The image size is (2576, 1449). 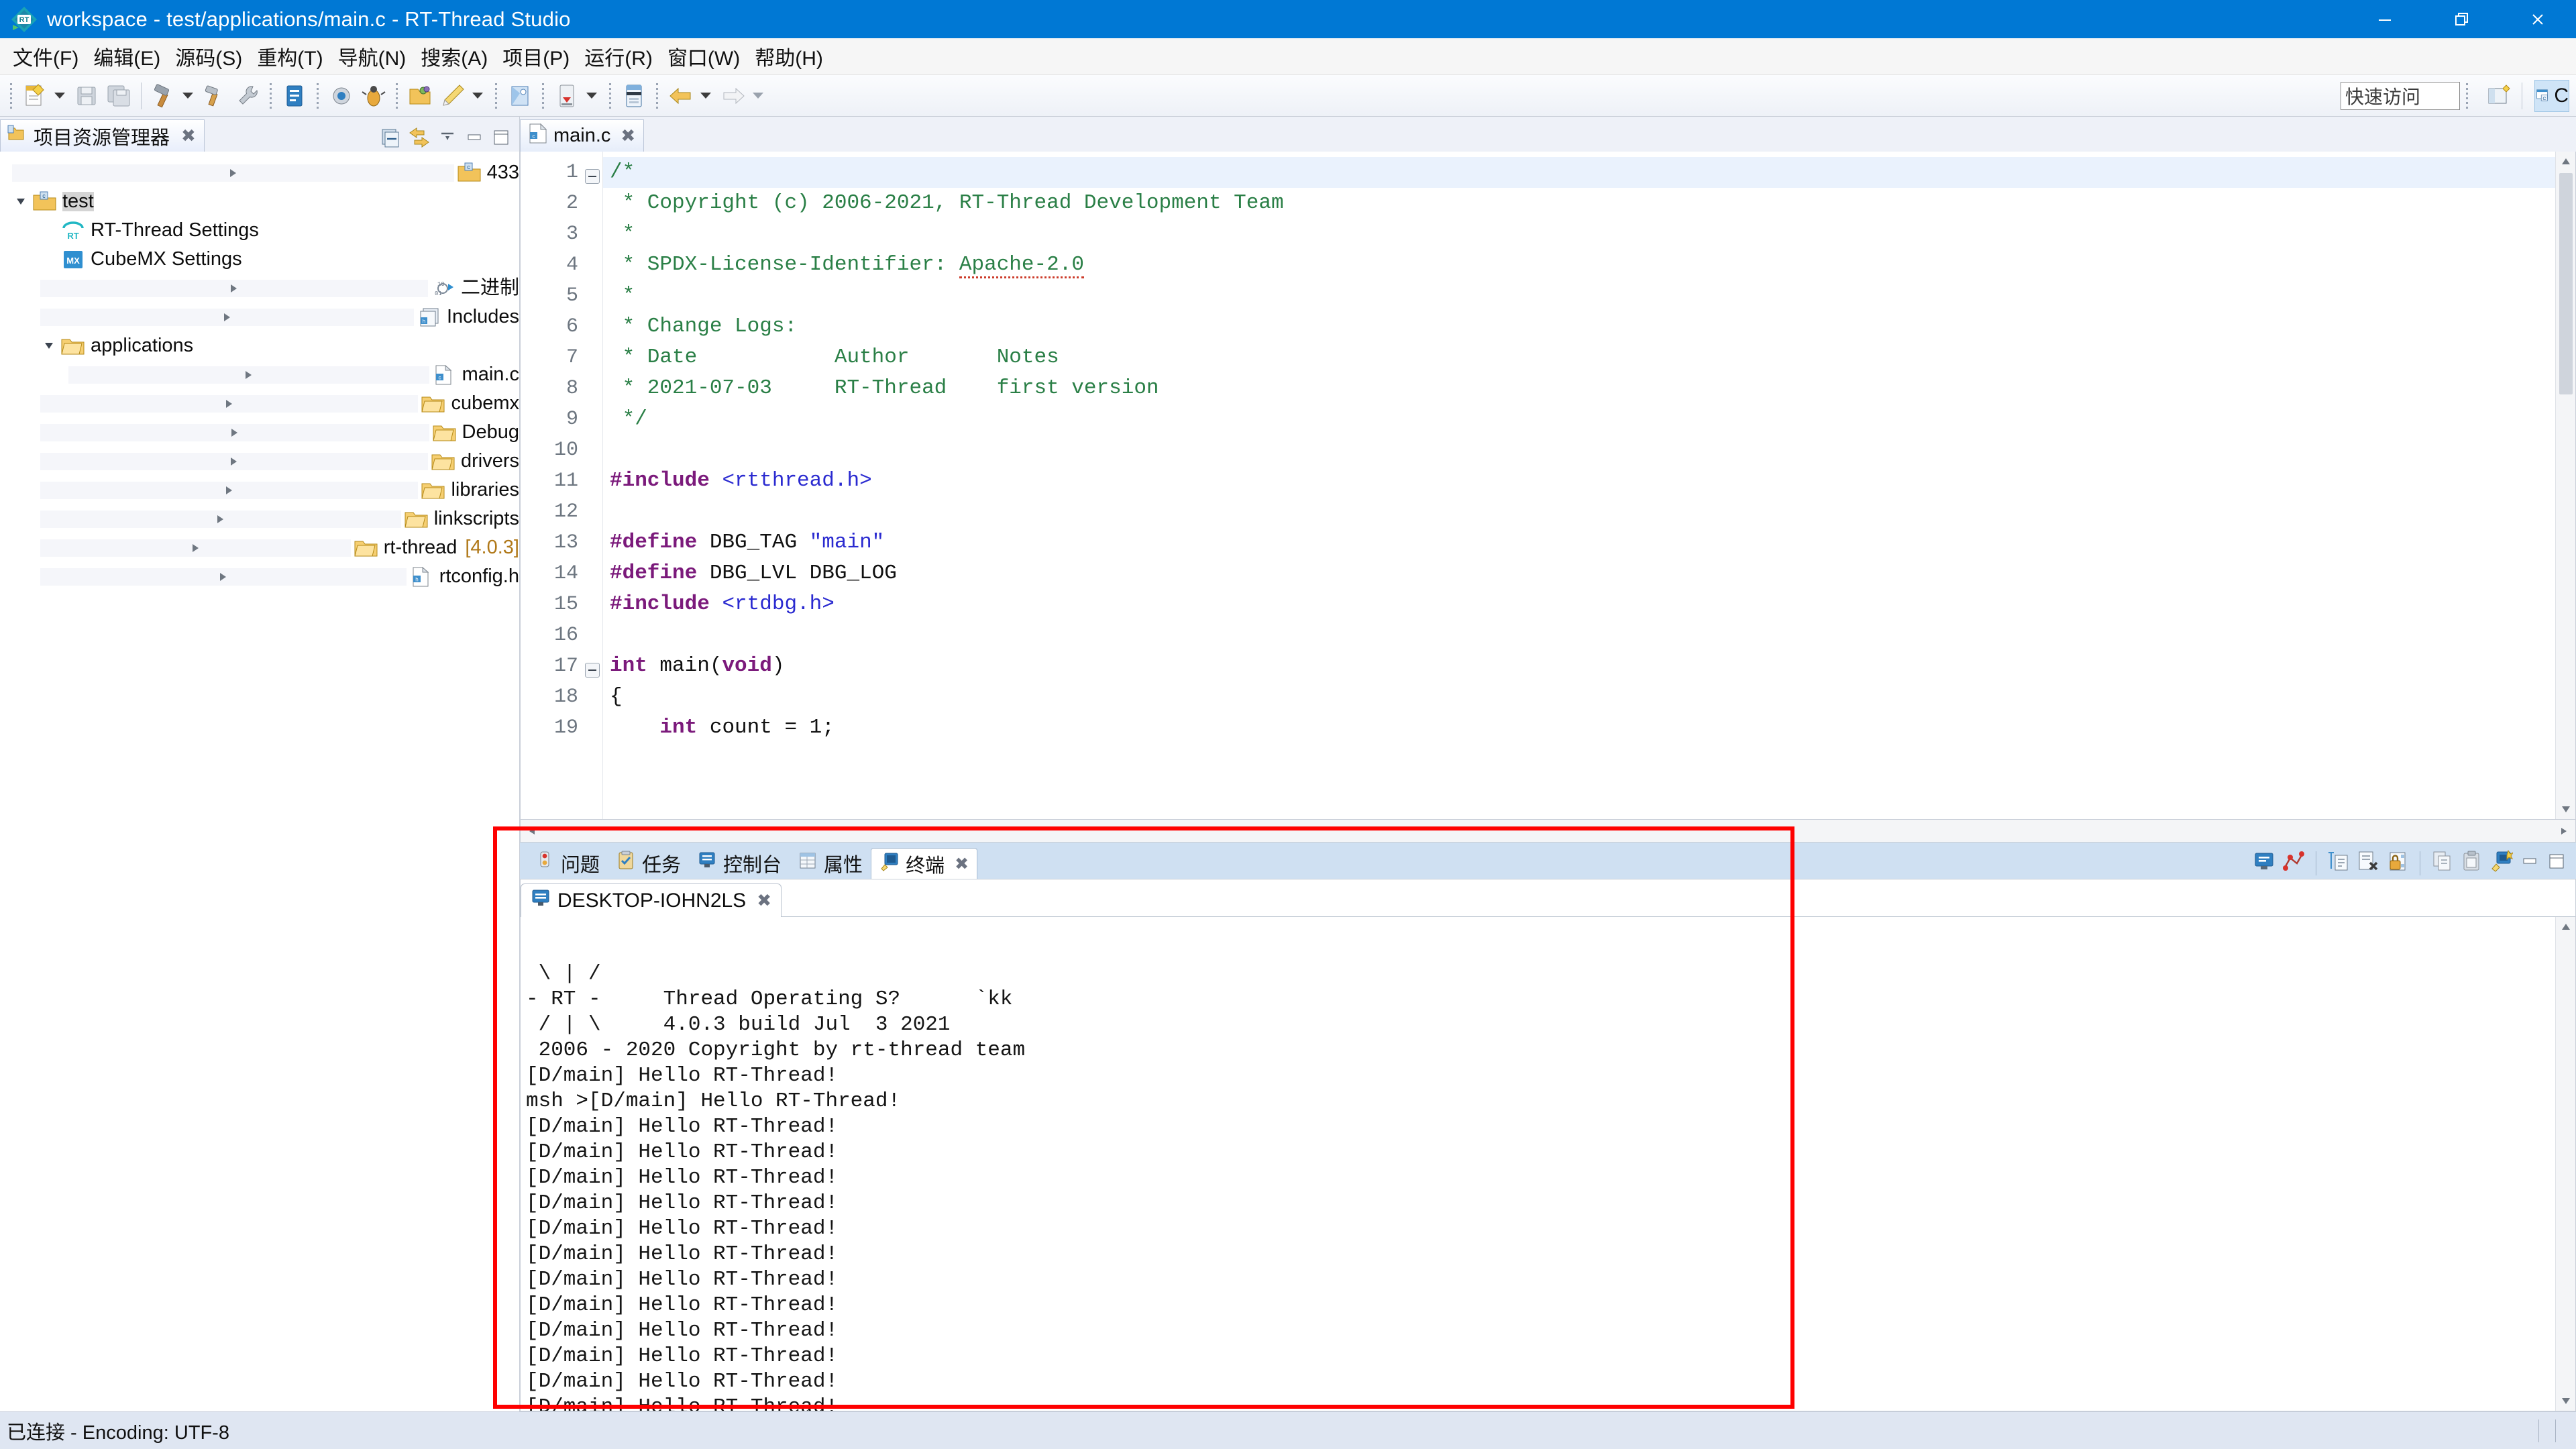 What do you see at coordinates (2442, 863) in the screenshot?
I see `copy-icon` at bounding box center [2442, 863].